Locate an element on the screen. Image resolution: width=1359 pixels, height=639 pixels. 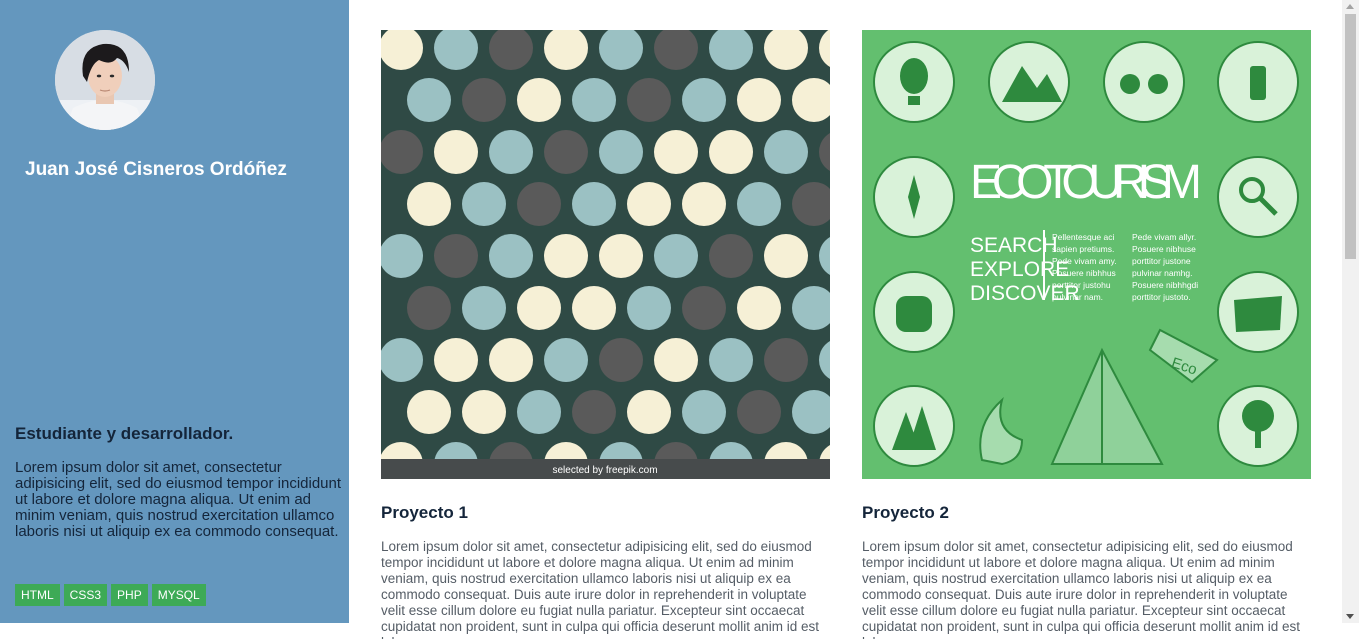
scroll-up-arrow-icon is located at coordinates (1350, 6).